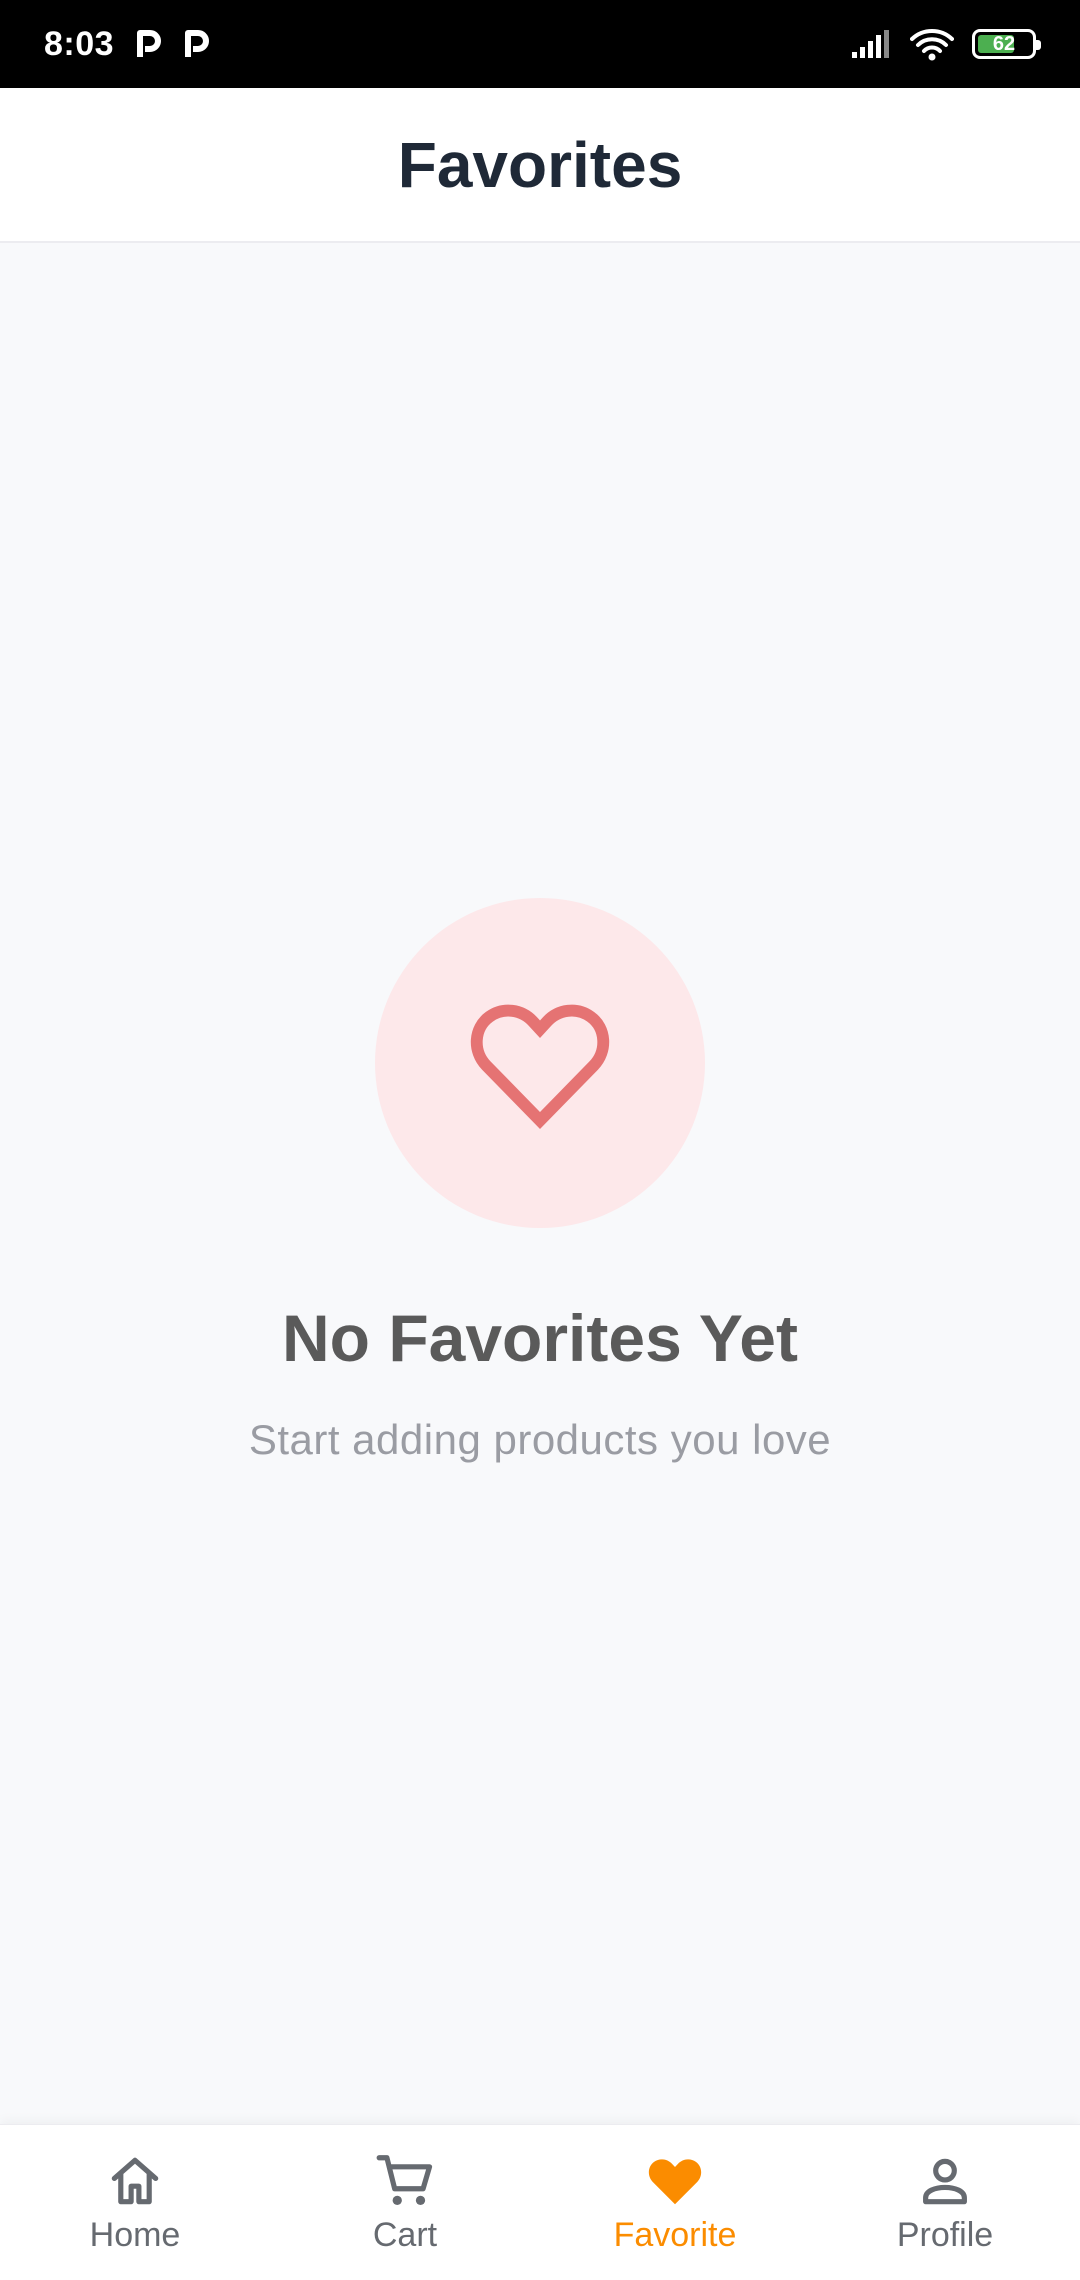  I want to click on wifi-icon, so click(932, 45).